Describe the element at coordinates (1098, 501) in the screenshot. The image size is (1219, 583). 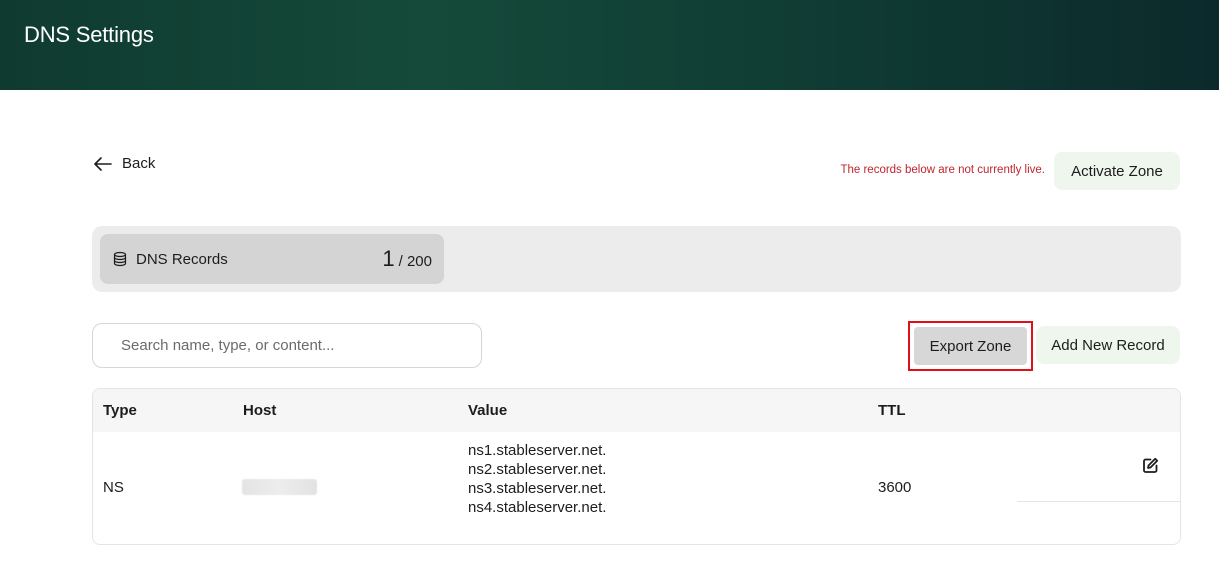
I see `row-divider` at that location.